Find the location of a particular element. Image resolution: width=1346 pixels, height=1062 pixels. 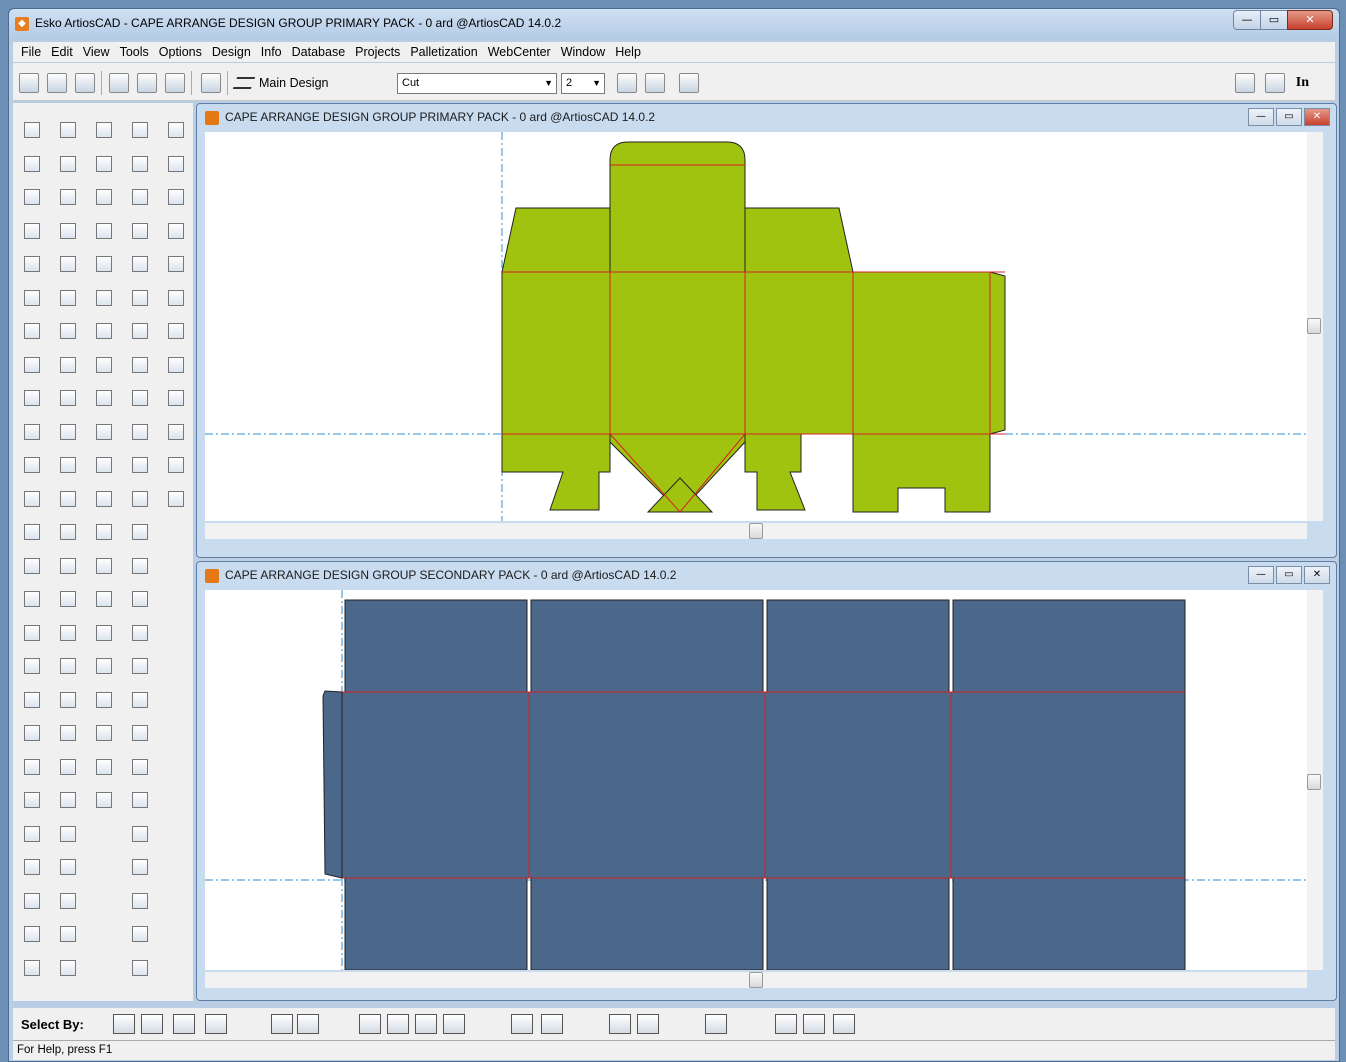

restore-button: ▭ is located at coordinates (1289, 575).